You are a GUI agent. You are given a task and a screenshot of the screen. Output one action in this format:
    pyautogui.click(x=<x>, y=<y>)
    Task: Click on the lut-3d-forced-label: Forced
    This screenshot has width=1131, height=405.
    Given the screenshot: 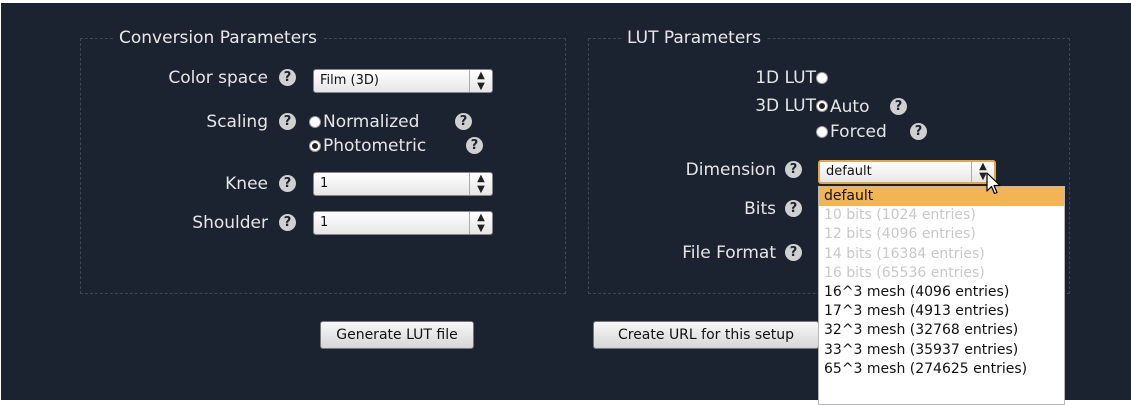 What is the action you would take?
    pyautogui.click(x=858, y=132)
    